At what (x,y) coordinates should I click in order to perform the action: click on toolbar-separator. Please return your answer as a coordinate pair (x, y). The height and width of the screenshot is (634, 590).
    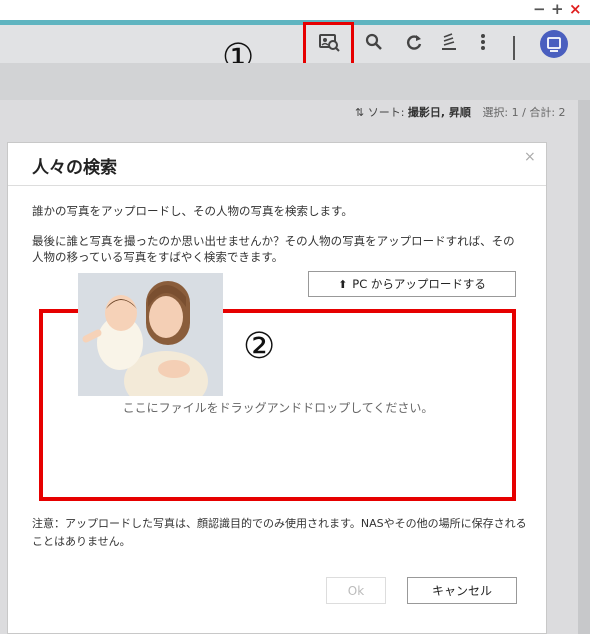
    Looking at the image, I should click on (514, 48).